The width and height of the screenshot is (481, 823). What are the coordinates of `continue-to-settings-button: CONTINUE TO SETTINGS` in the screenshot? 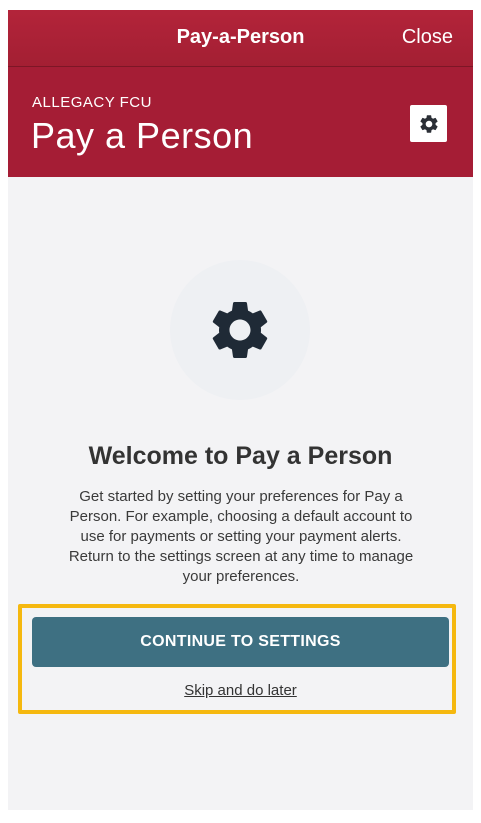 It's located at (240, 642).